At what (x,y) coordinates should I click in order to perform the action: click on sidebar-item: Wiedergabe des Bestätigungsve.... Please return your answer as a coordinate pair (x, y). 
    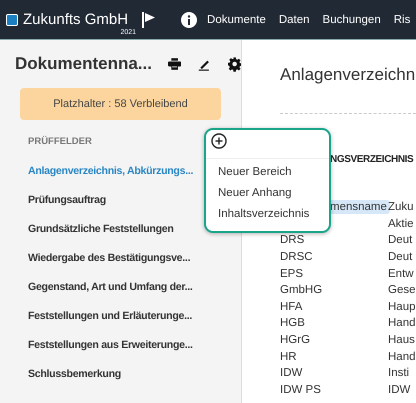
    Looking at the image, I should click on (109, 258).